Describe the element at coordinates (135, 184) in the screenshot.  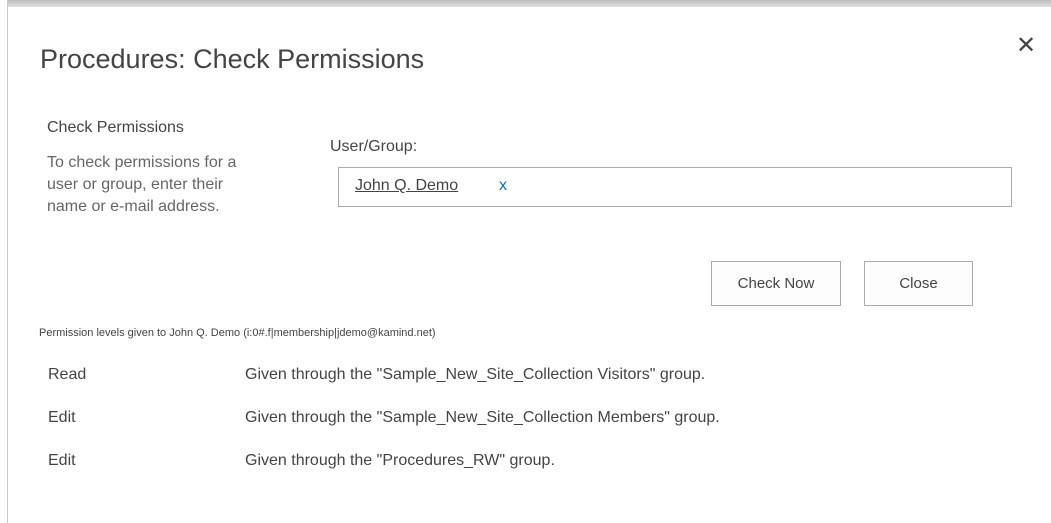
I see `description-line: user or group, enter their` at that location.